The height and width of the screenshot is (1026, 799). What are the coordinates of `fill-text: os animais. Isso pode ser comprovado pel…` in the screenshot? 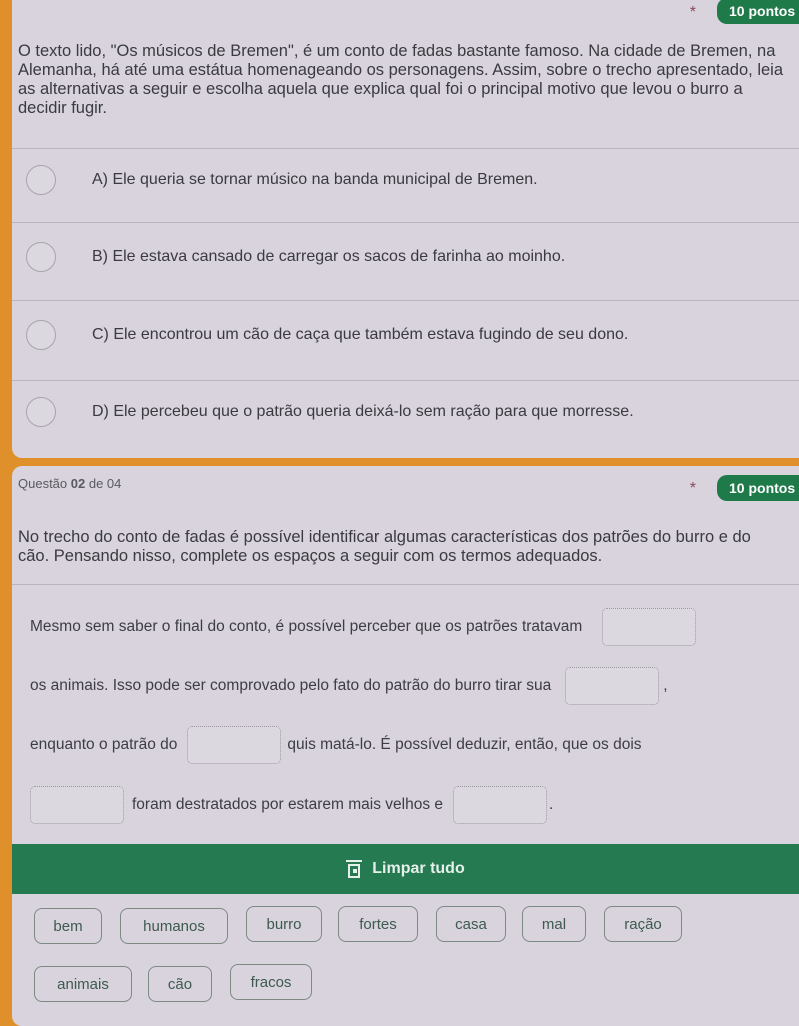 It's located at (291, 685).